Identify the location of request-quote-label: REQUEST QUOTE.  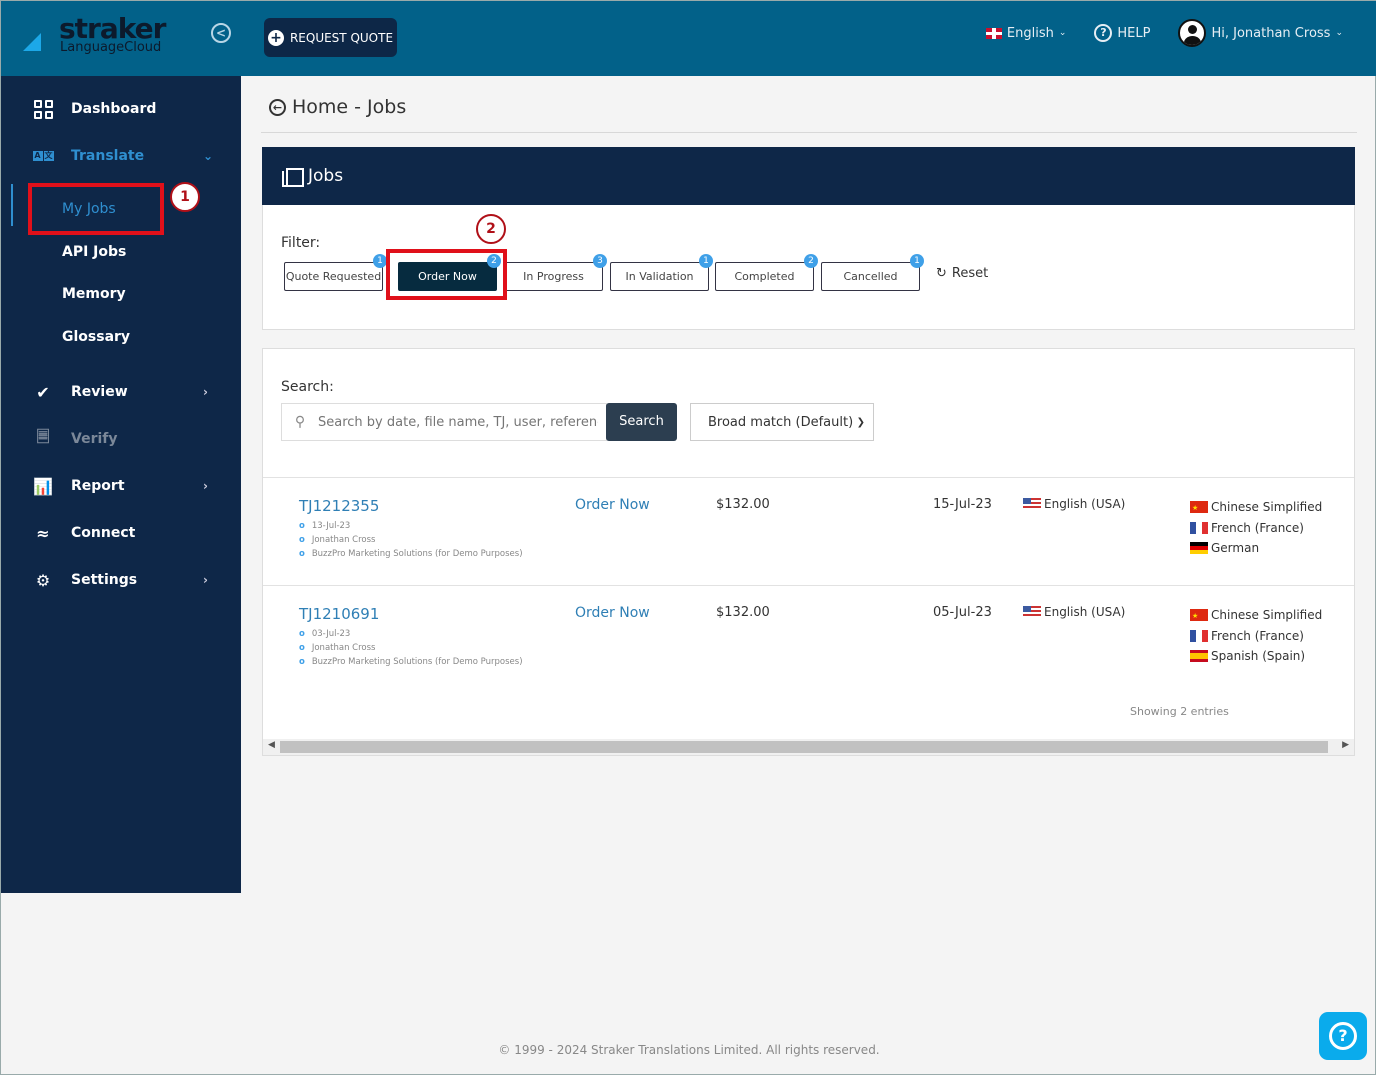
(341, 37).